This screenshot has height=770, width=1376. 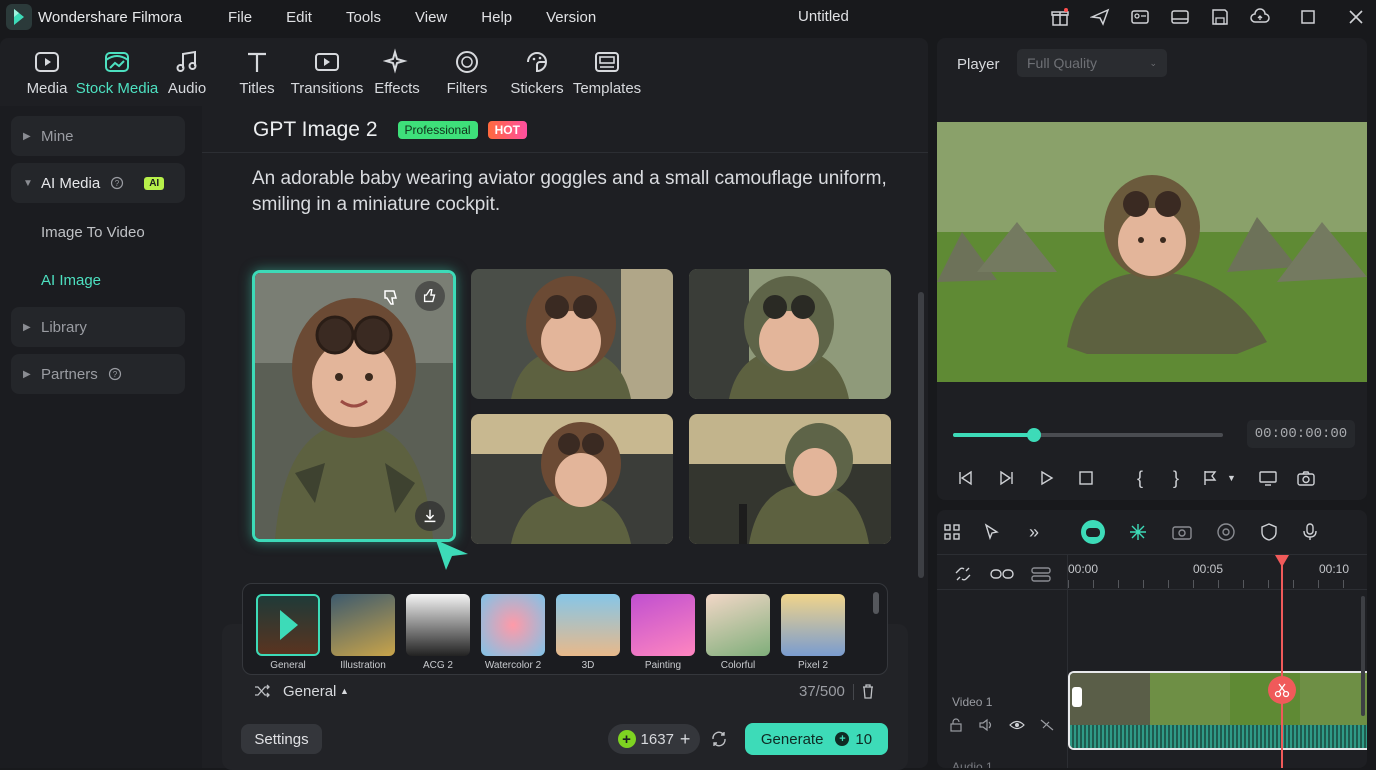 I want to click on effect-off-icon, so click(x=1047, y=725).